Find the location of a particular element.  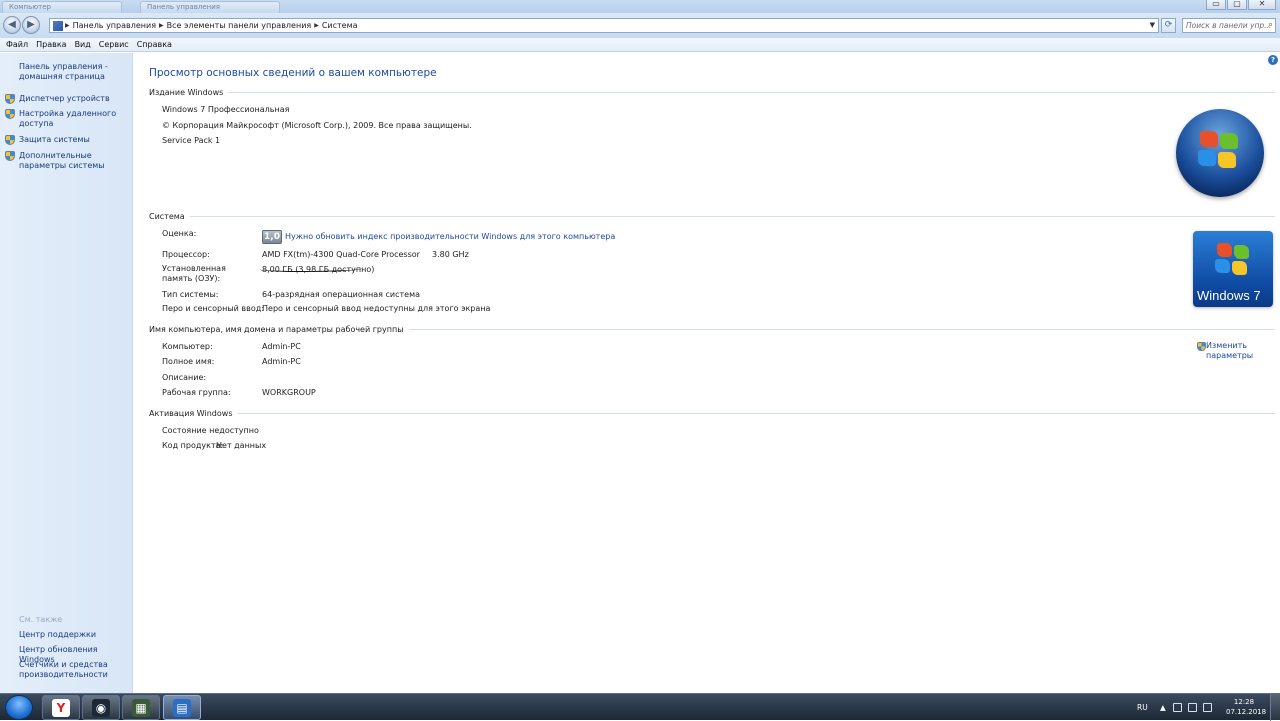

taskbar-game: ▦ is located at coordinates (141, 707).